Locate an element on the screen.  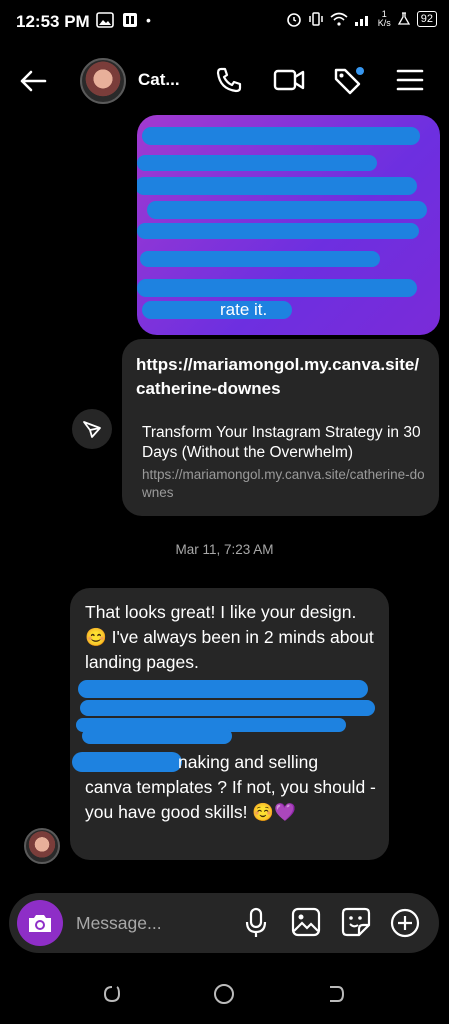
status-left-icons: • is located at coordinates (123, 20).